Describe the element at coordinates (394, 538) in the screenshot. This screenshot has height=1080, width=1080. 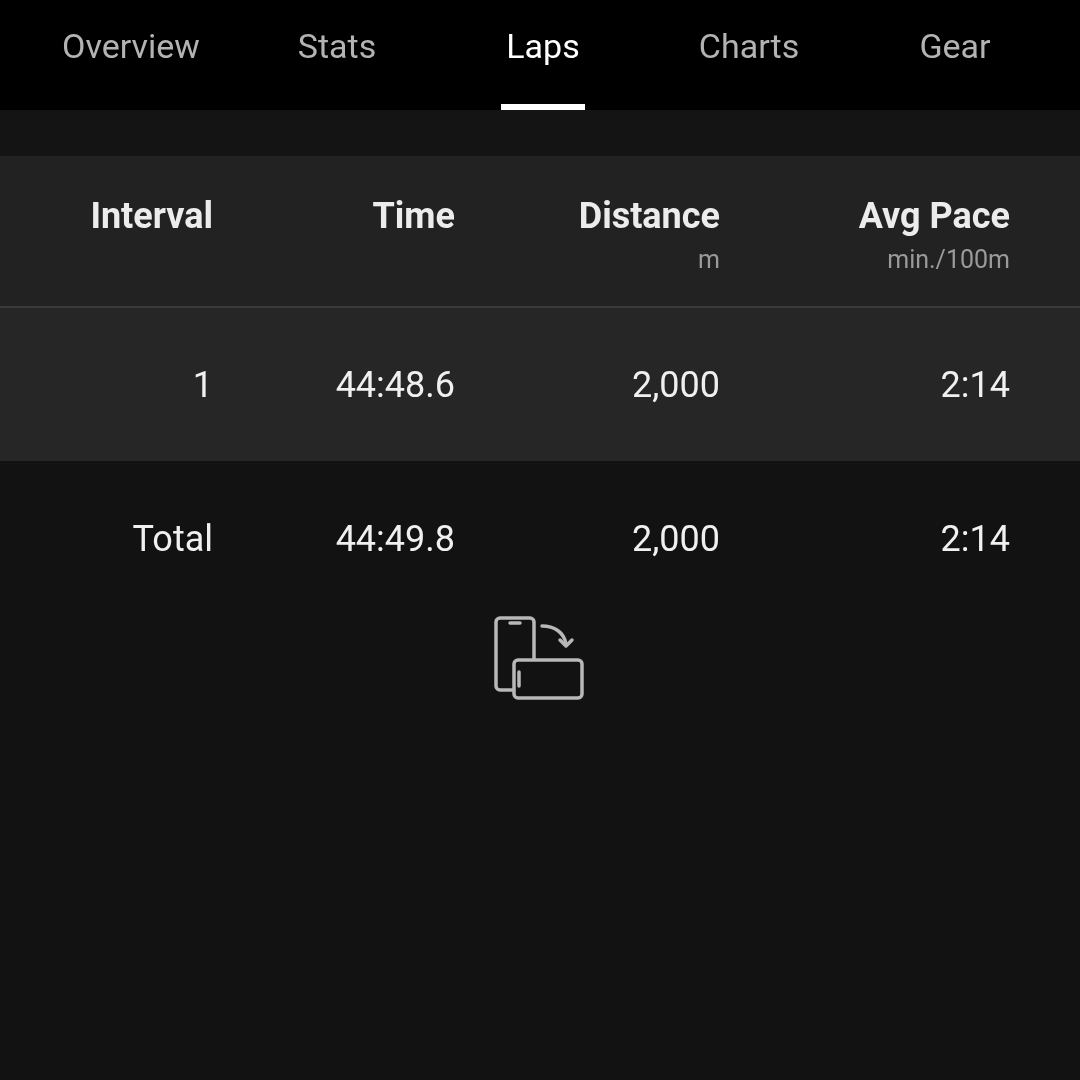
I see `total-cell-text: 44:49.8` at that location.